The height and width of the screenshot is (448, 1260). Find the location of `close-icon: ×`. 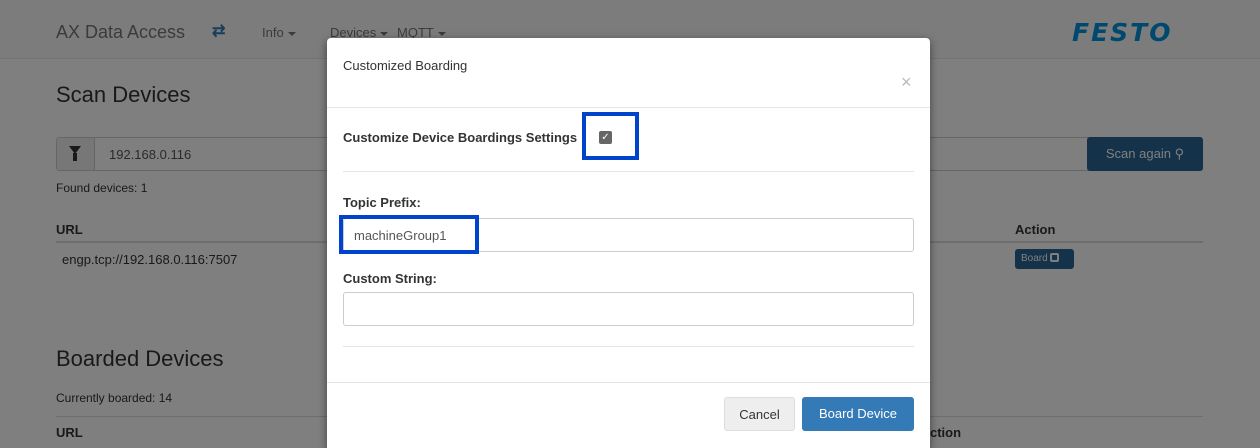

close-icon: × is located at coordinates (906, 82).